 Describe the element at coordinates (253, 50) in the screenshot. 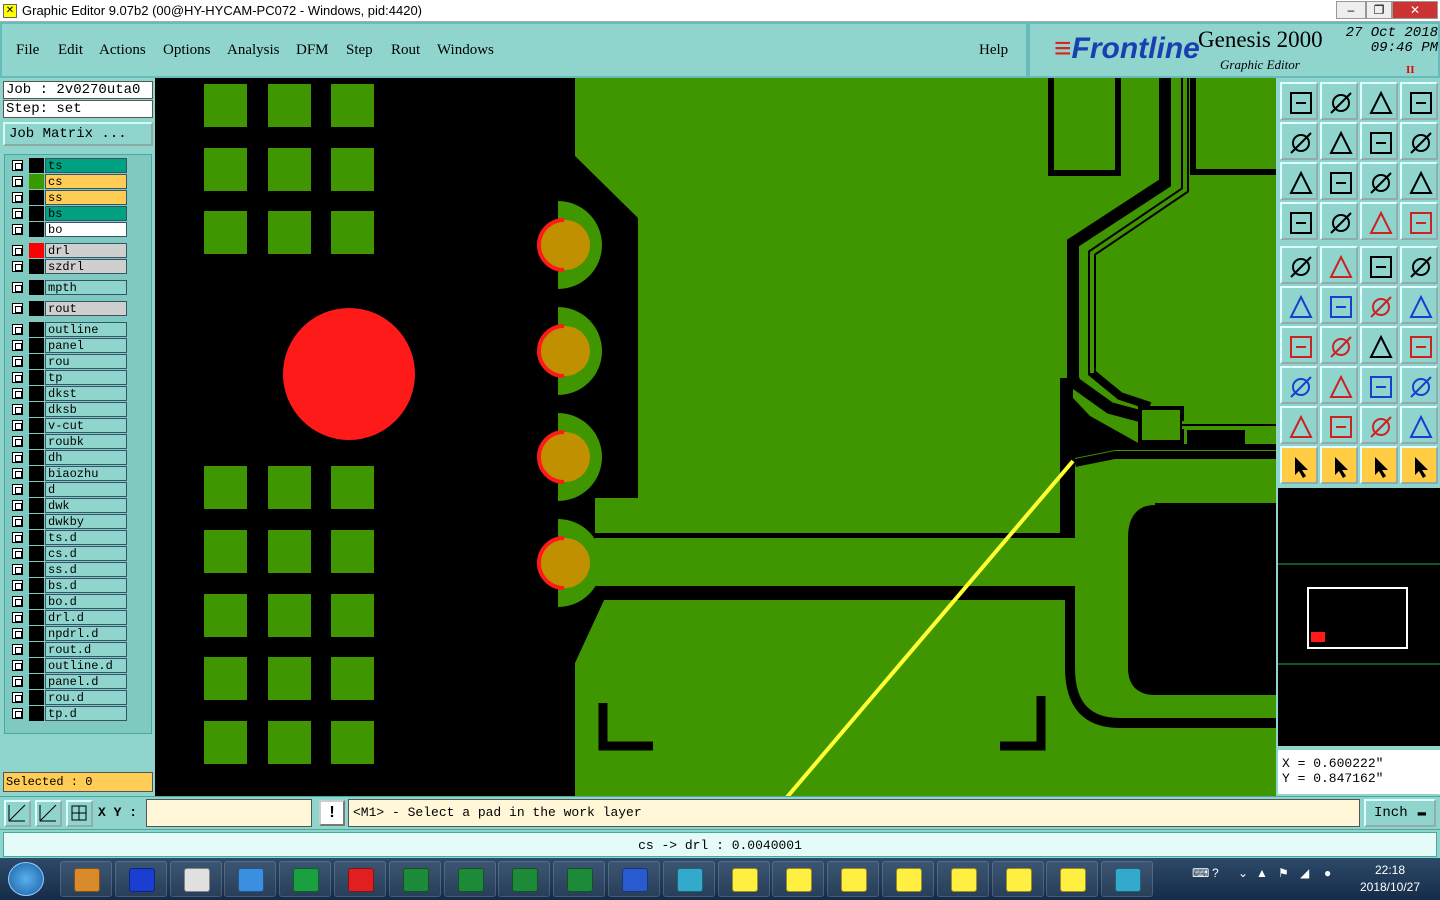

I see `menu-analysis: Analysis` at that location.